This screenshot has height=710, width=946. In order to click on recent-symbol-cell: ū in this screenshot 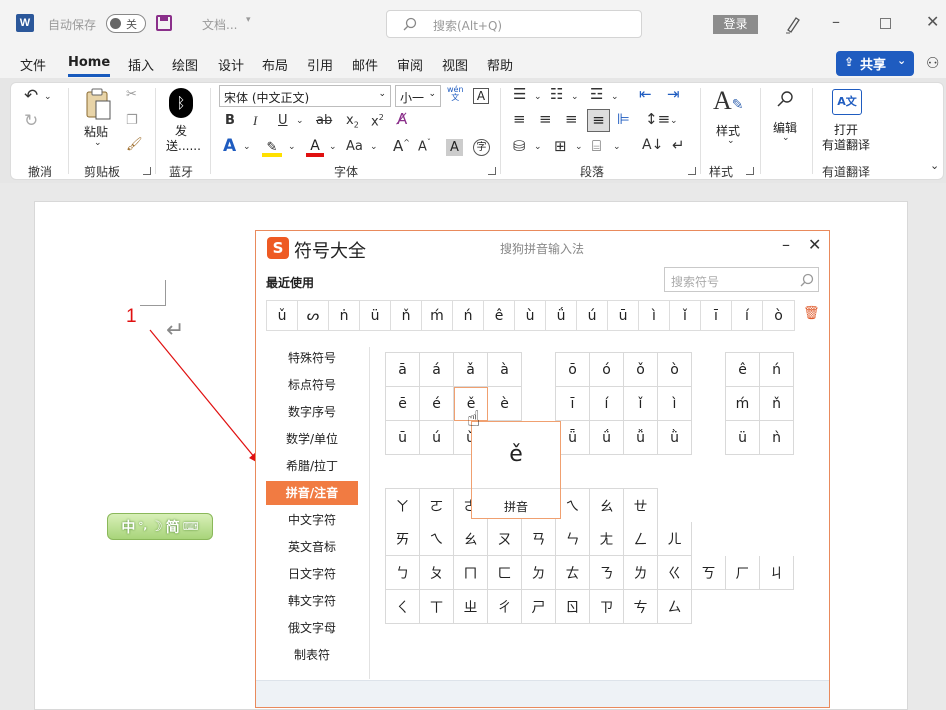, I will do `click(623, 315)`.